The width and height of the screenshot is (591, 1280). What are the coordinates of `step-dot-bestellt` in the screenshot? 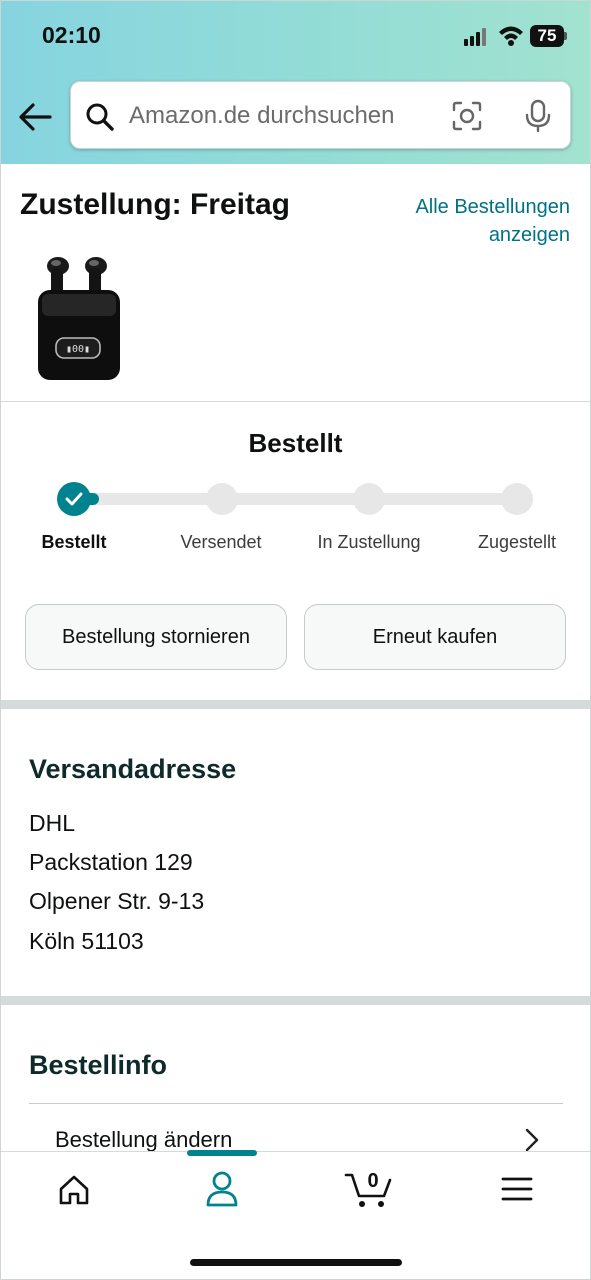 It's located at (74, 499).